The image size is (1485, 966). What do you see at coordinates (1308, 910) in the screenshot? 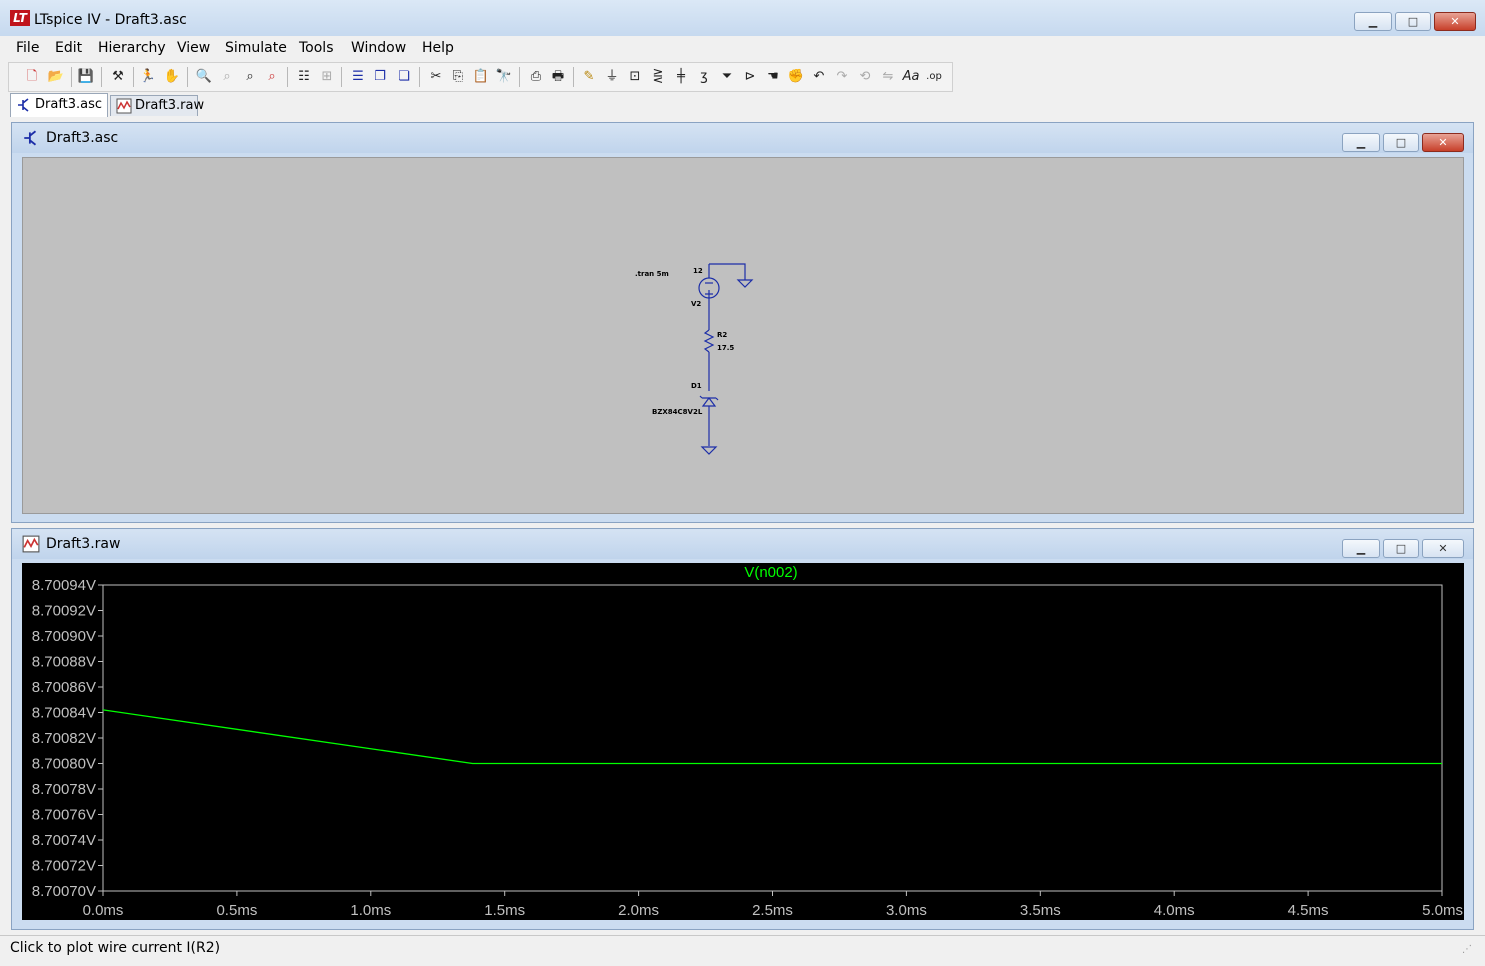
I see `x-tick-label: 4.5ms` at bounding box center [1308, 910].